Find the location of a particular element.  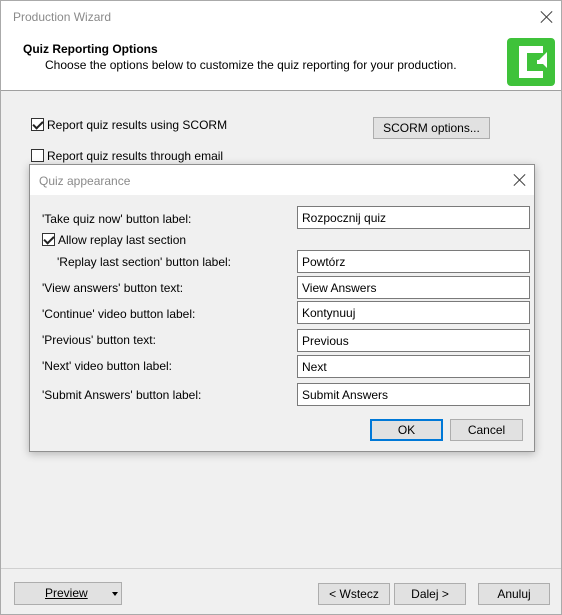

camtasia-logo-icon is located at coordinates (533, 62).